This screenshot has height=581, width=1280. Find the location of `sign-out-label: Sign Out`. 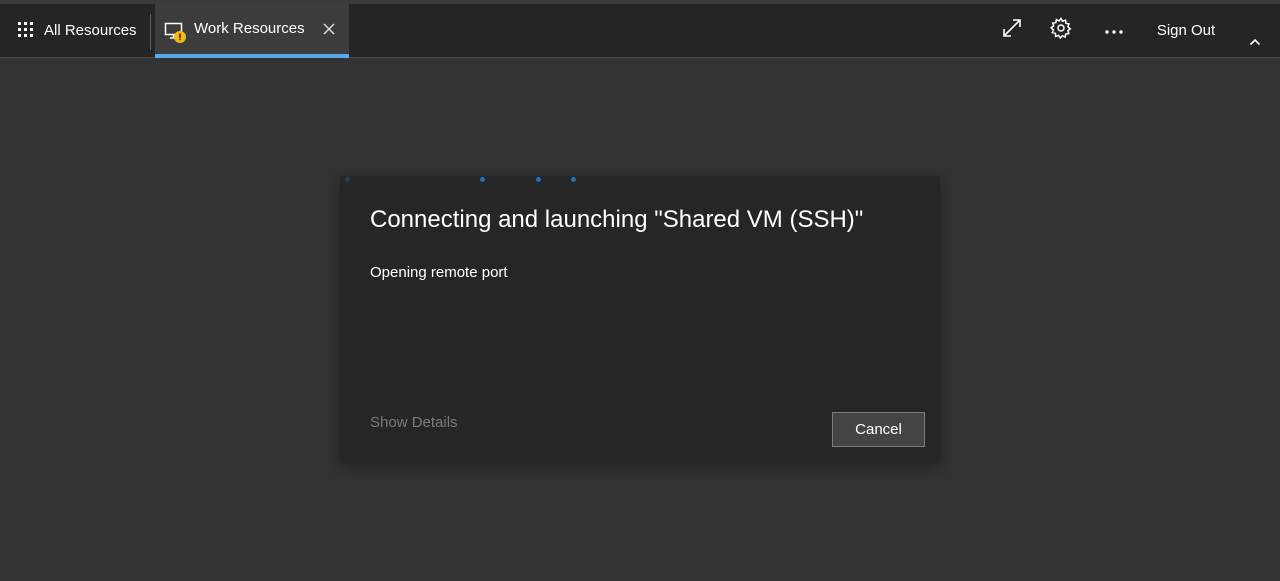

sign-out-label: Sign Out is located at coordinates (1186, 30).